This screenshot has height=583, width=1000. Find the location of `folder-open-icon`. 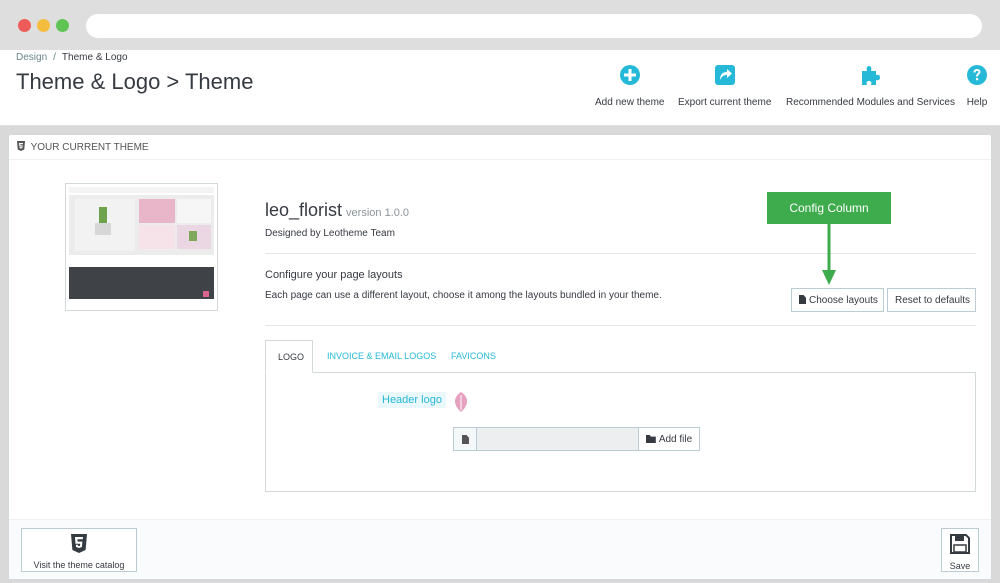

folder-open-icon is located at coordinates (650, 439).